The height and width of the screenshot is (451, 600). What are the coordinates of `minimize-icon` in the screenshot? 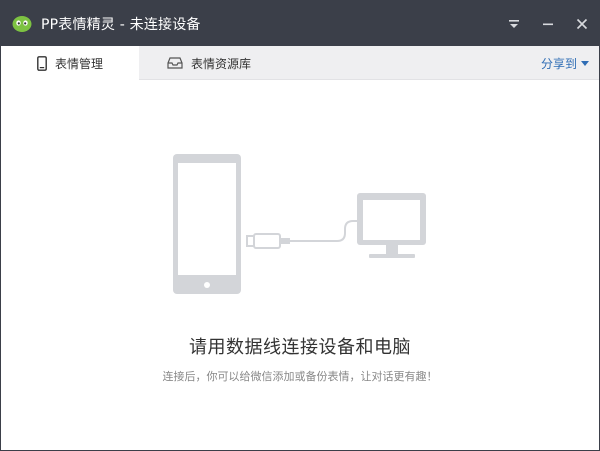 It's located at (548, 24).